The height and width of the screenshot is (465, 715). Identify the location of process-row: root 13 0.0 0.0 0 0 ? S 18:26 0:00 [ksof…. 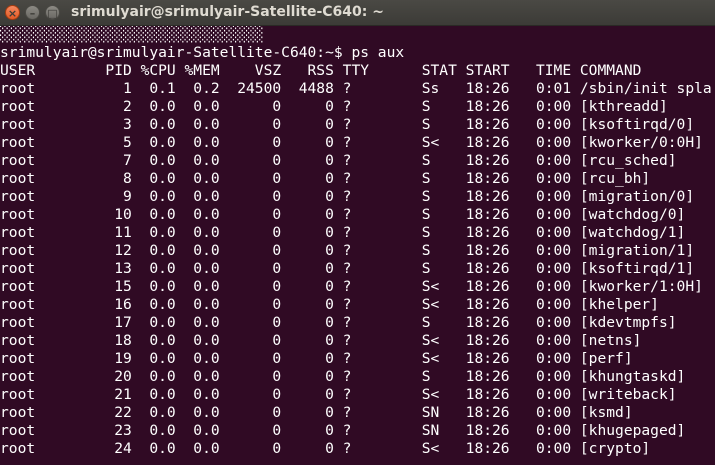
(347, 268).